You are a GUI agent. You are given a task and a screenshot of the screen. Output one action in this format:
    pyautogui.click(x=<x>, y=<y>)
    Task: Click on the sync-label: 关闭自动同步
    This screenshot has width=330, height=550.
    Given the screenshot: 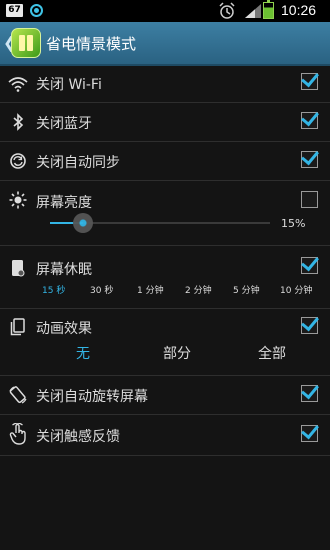 What is the action you would take?
    pyautogui.click(x=78, y=163)
    